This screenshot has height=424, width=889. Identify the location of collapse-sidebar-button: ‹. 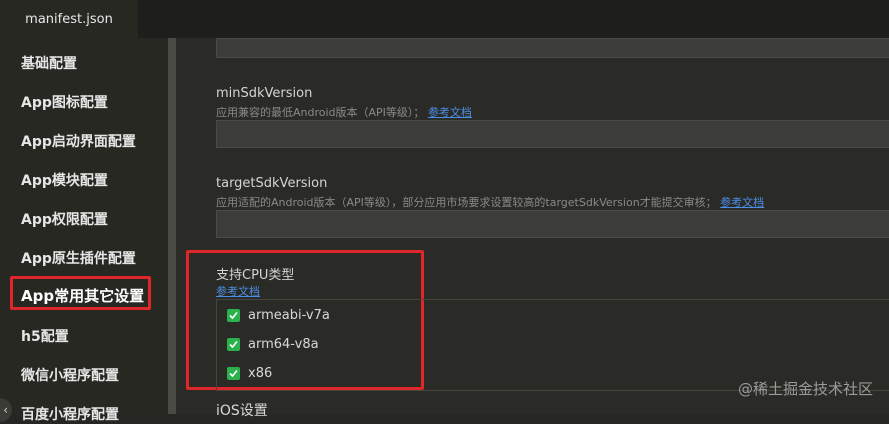
(6, 410).